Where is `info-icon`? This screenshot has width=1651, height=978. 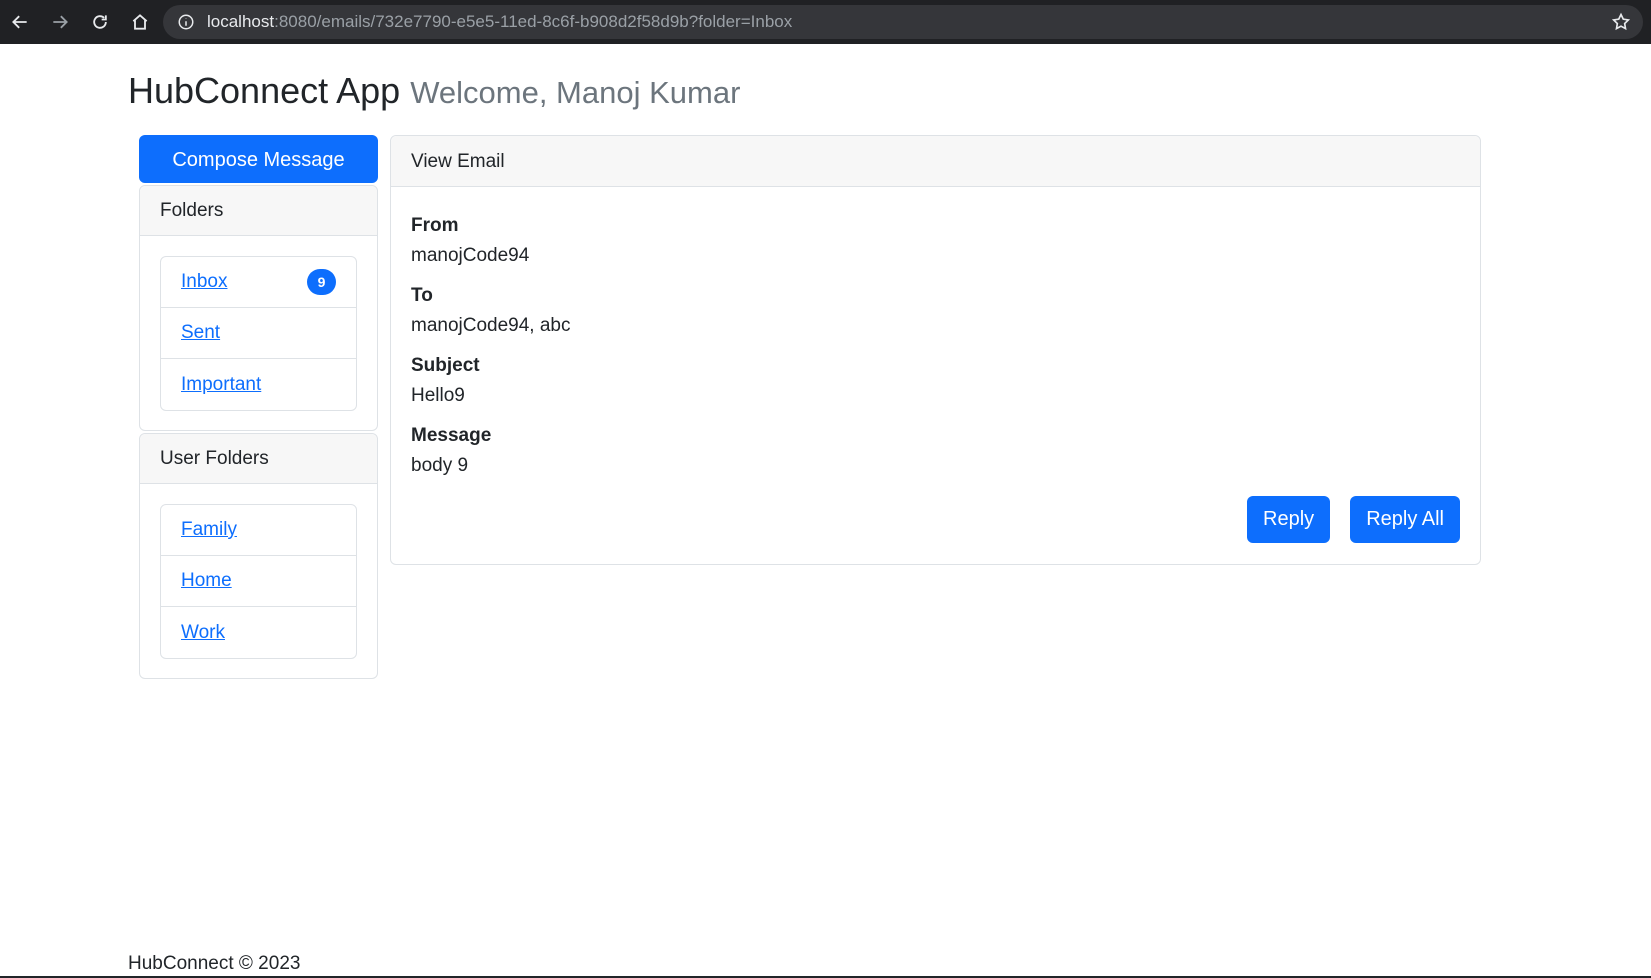 info-icon is located at coordinates (186, 22).